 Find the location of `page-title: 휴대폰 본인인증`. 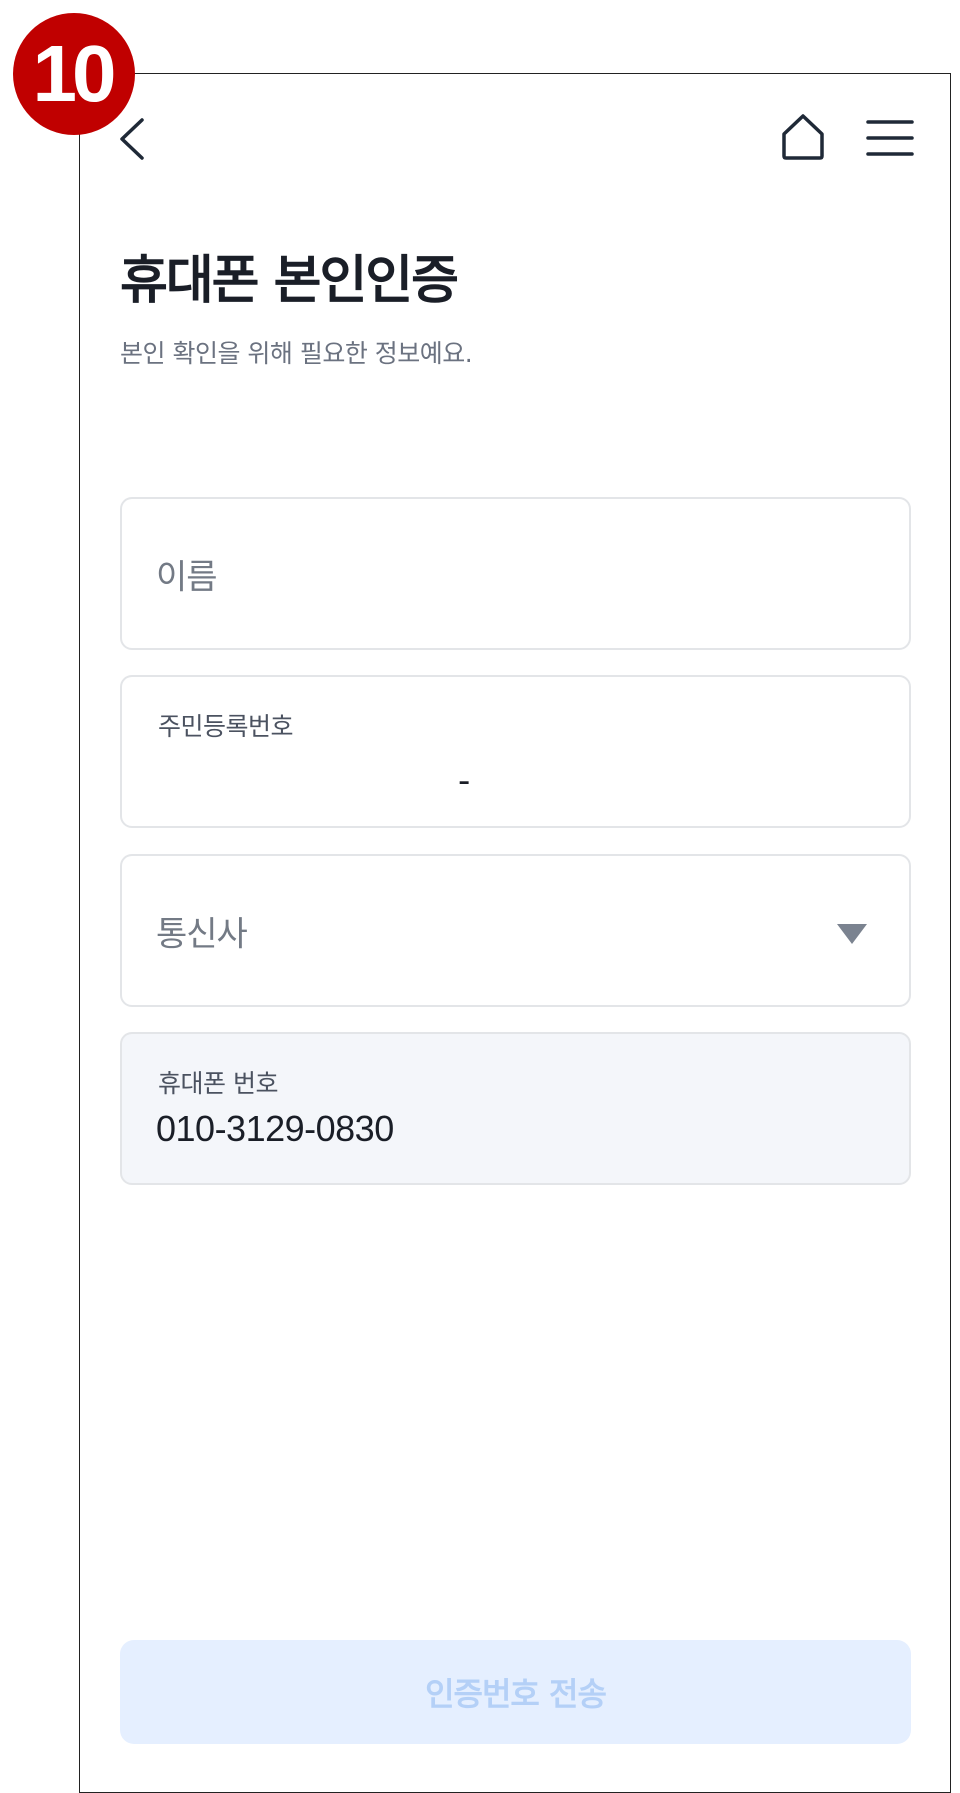

page-title: 휴대폰 본인인증 is located at coordinates (289, 281).